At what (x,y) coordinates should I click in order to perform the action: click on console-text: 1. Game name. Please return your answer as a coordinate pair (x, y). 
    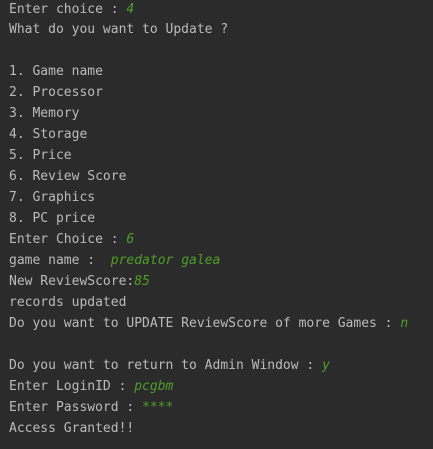
    Looking at the image, I should click on (56, 71).